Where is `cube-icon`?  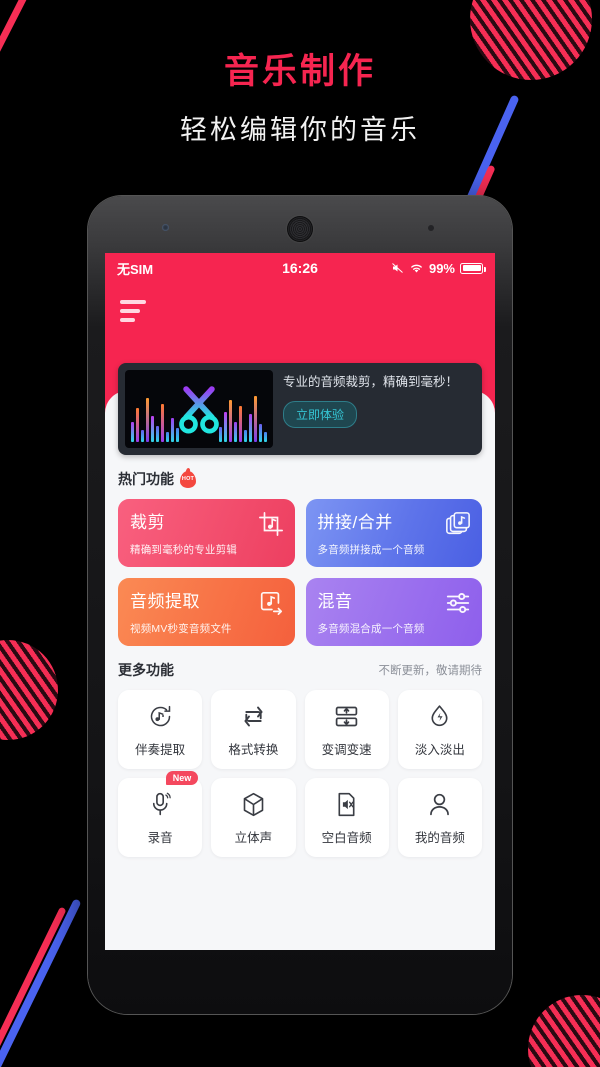
cube-icon is located at coordinates (253, 805).